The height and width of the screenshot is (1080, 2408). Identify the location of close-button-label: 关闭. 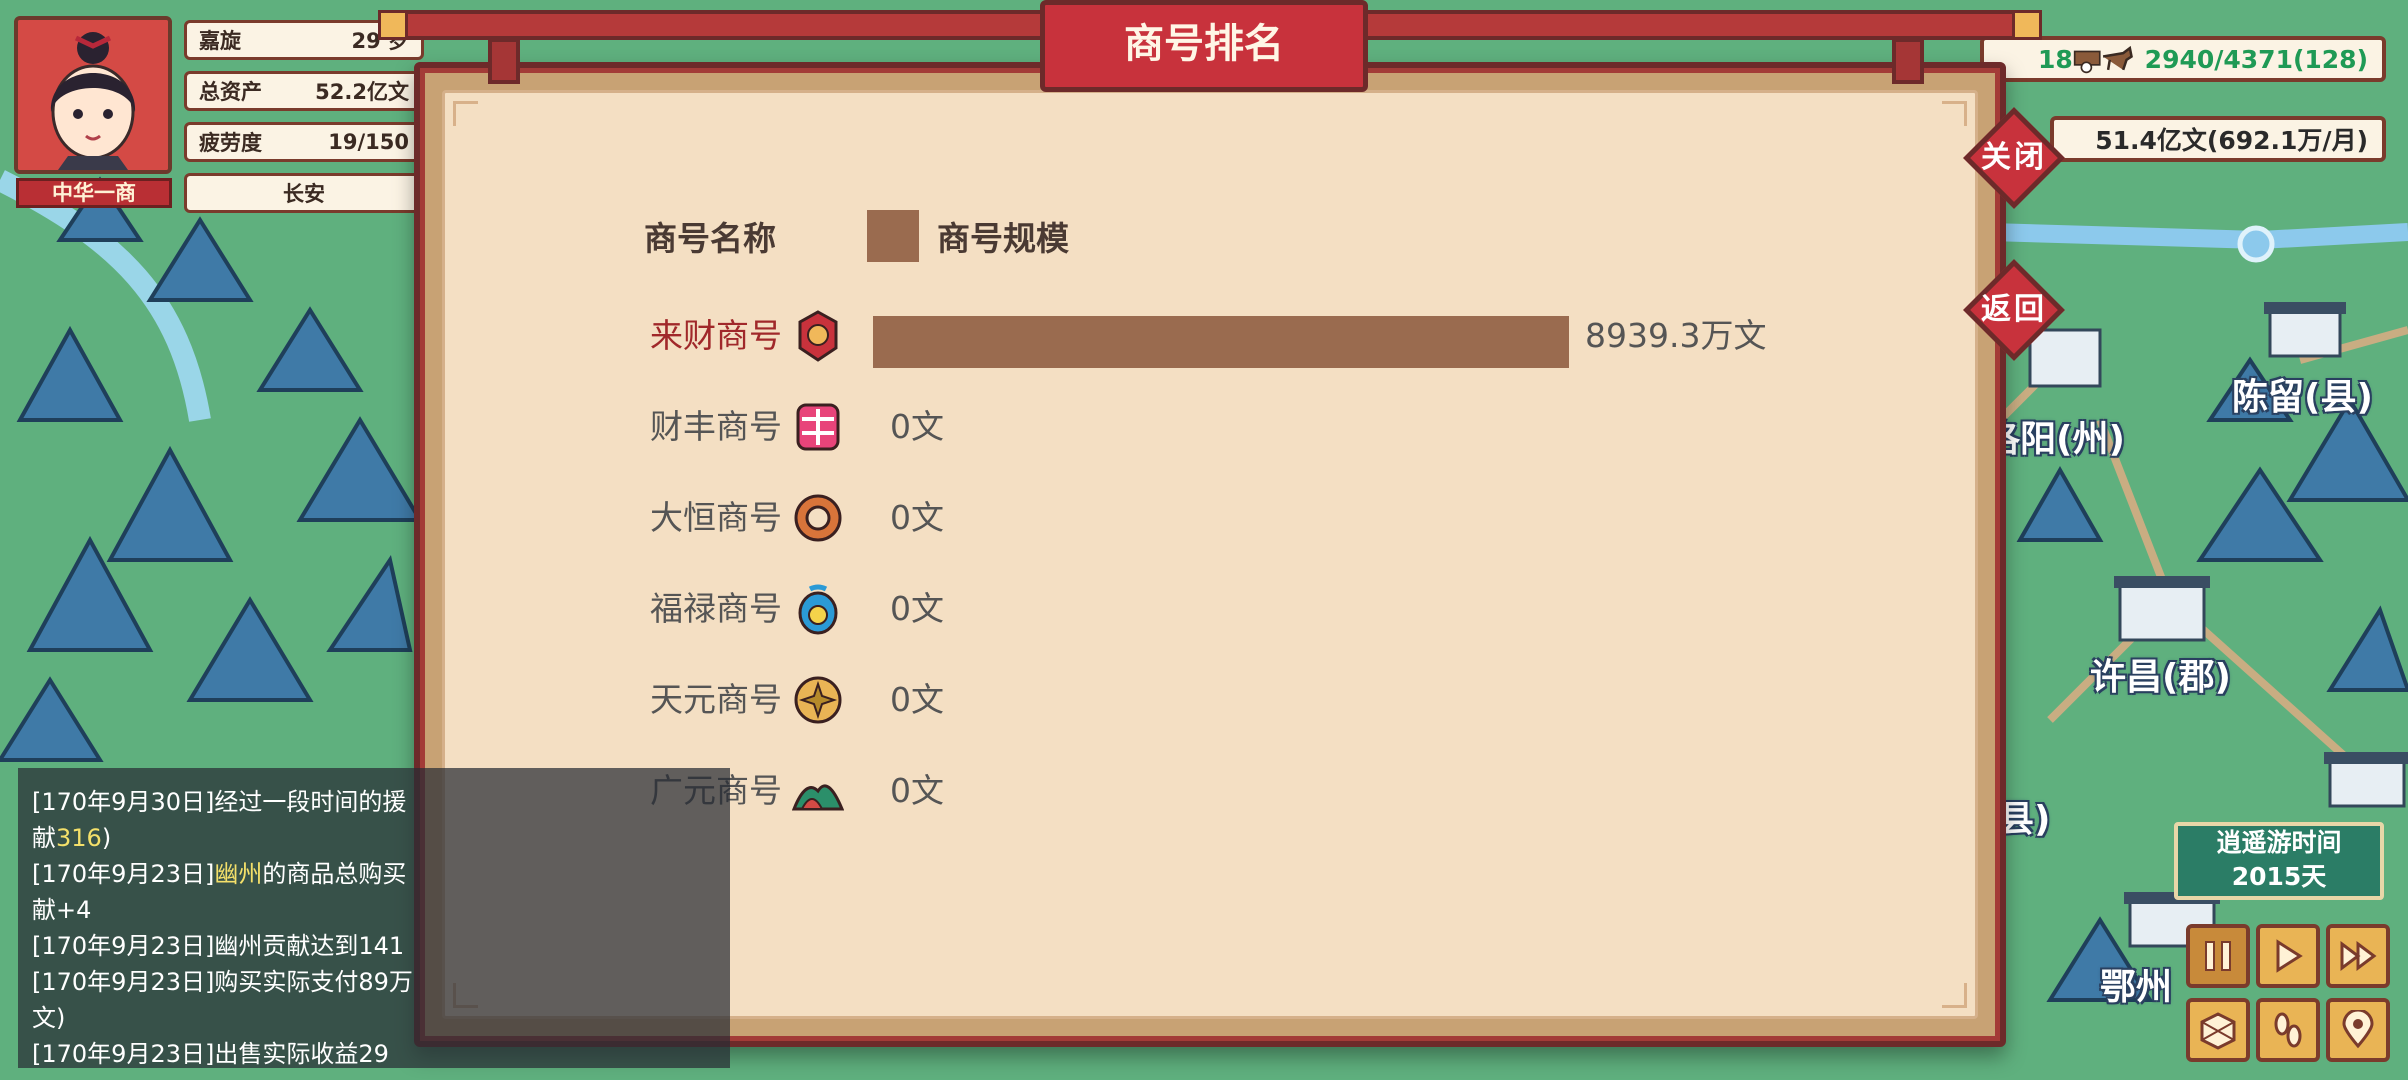
(2014, 157).